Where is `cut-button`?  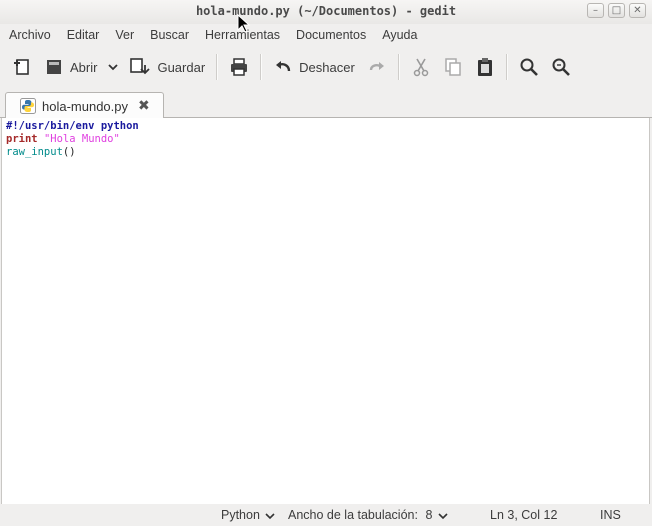 cut-button is located at coordinates (421, 67).